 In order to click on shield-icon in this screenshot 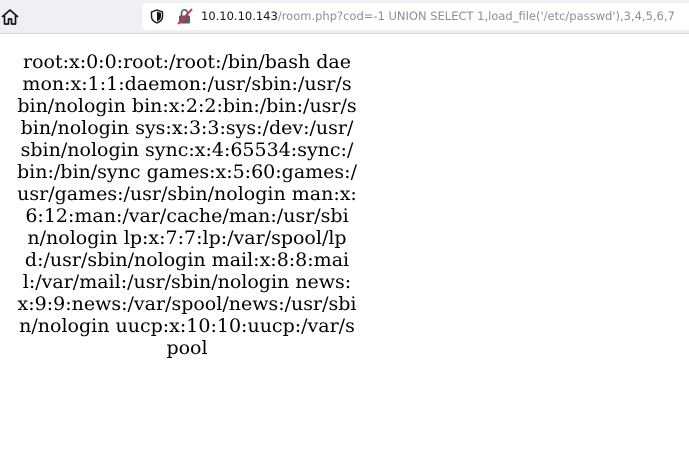, I will do `click(157, 16)`.